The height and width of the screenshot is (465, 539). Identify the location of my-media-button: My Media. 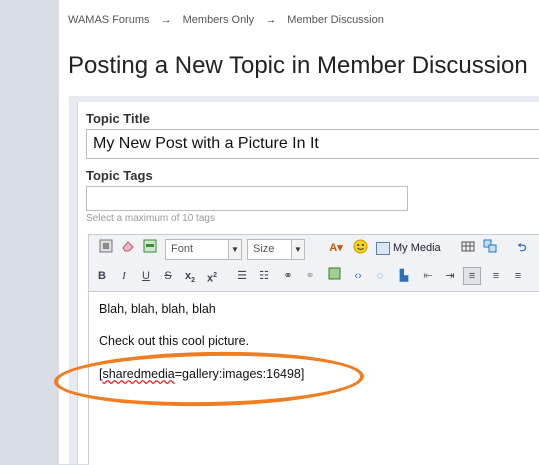
(408, 248).